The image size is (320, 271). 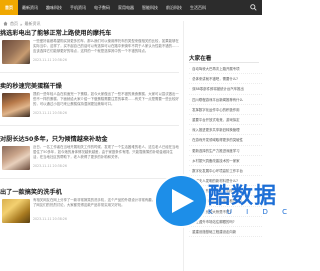 What do you see at coordinates (198, 7) in the screenshot?
I see `nav-item-life: 生活百科` at bounding box center [198, 7].